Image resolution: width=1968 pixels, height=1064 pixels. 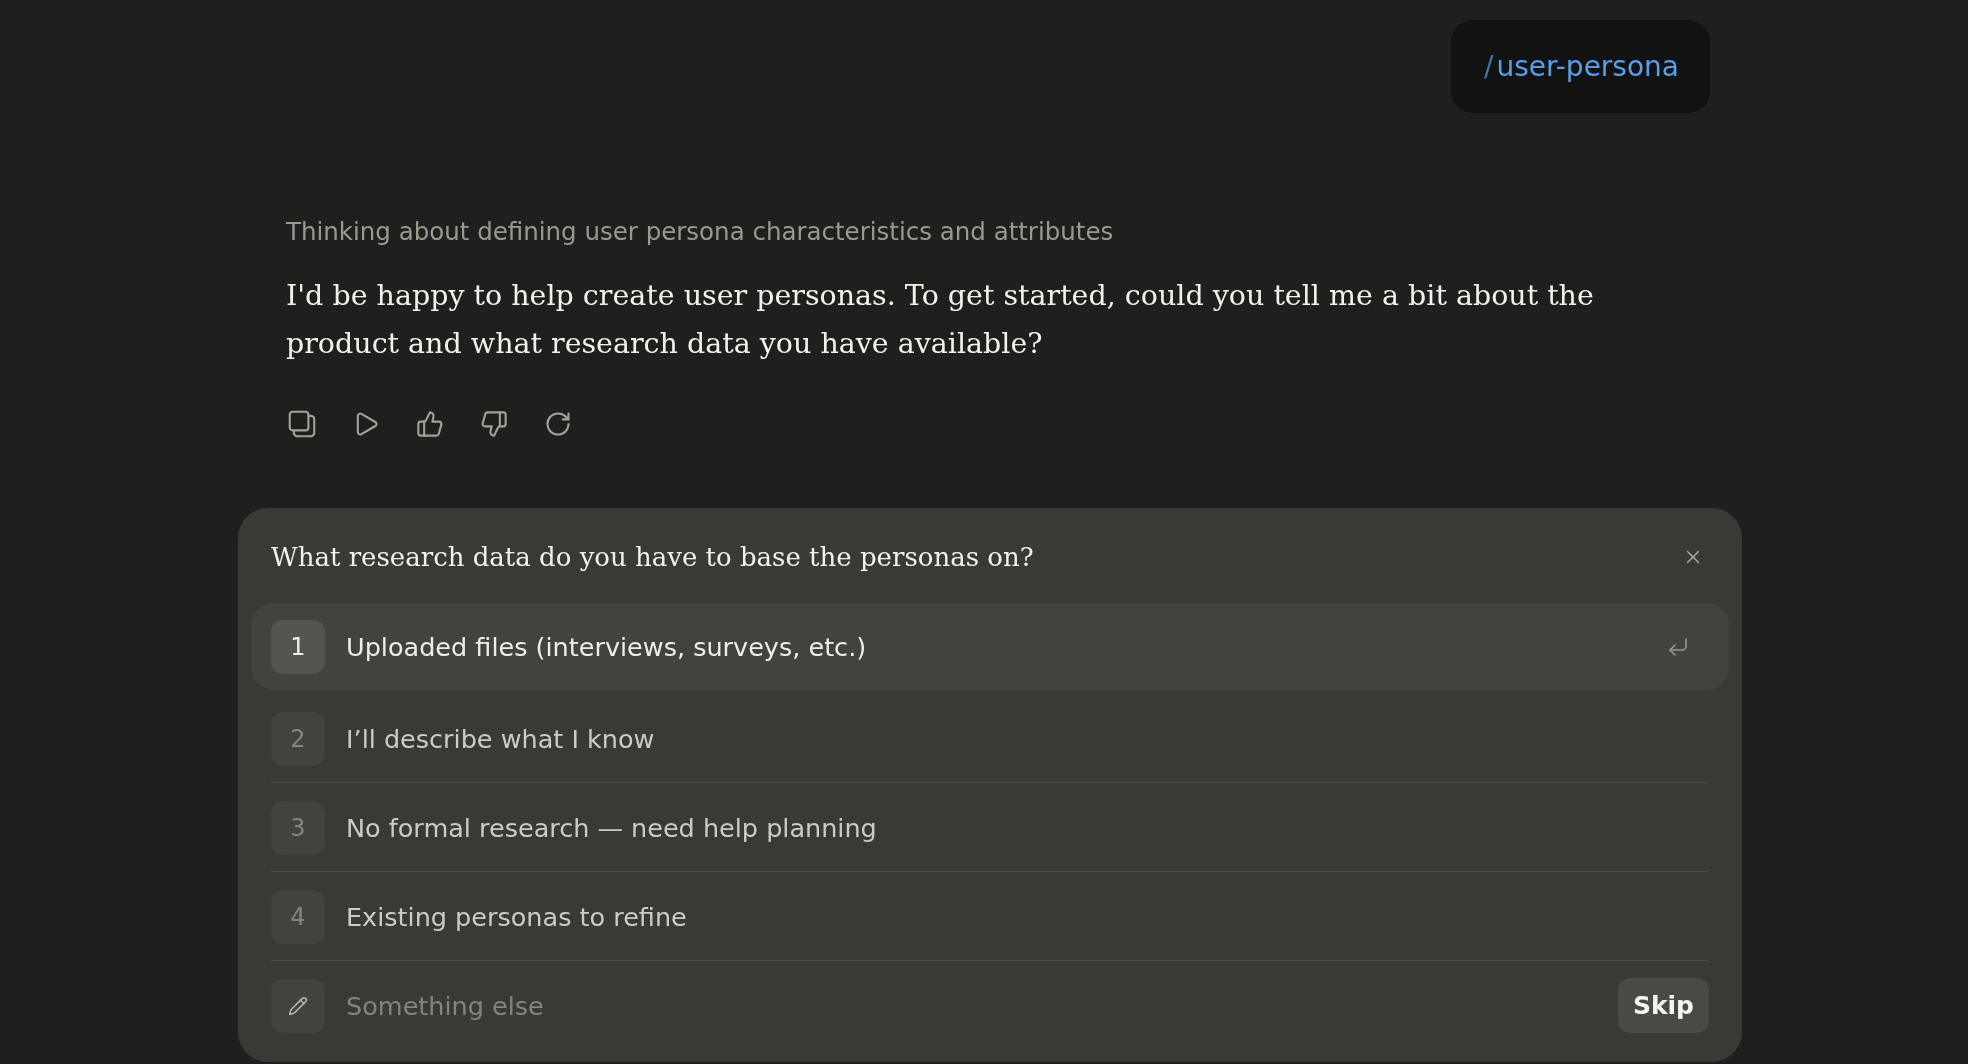 I want to click on answer-option: 4 Existing personas to refine, so click(x=990, y=916).